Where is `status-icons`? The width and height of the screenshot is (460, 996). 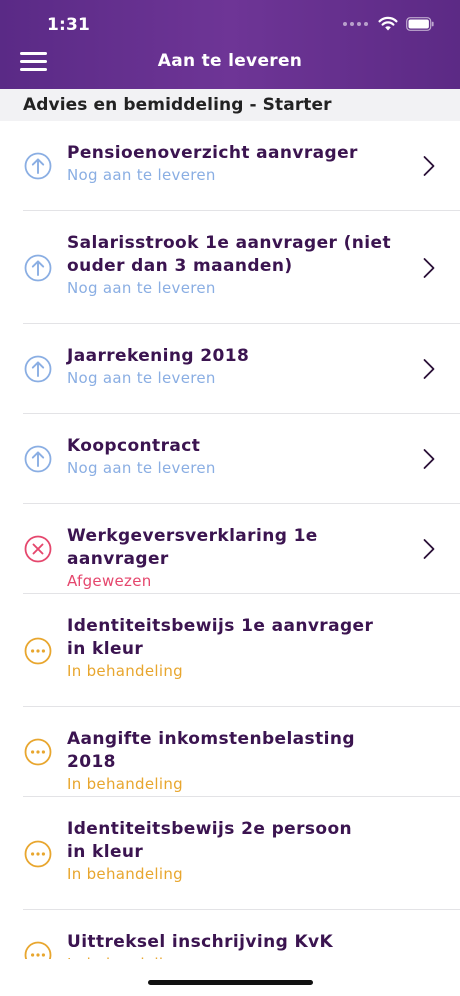
status-icons is located at coordinates (388, 23).